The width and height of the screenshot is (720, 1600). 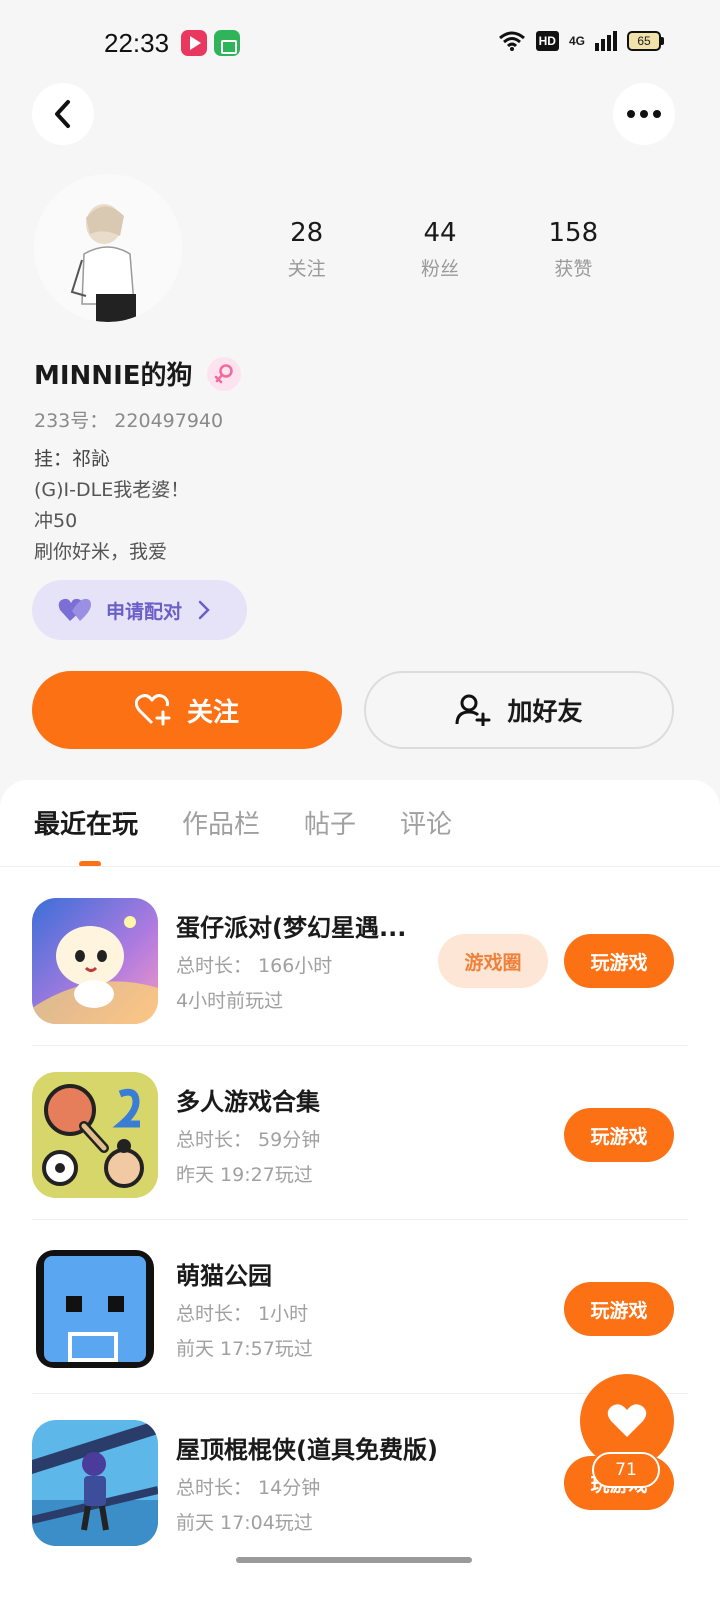 I want to click on profile-stats: 28 关注 44 粉丝 158 获赞, so click(x=440, y=249).